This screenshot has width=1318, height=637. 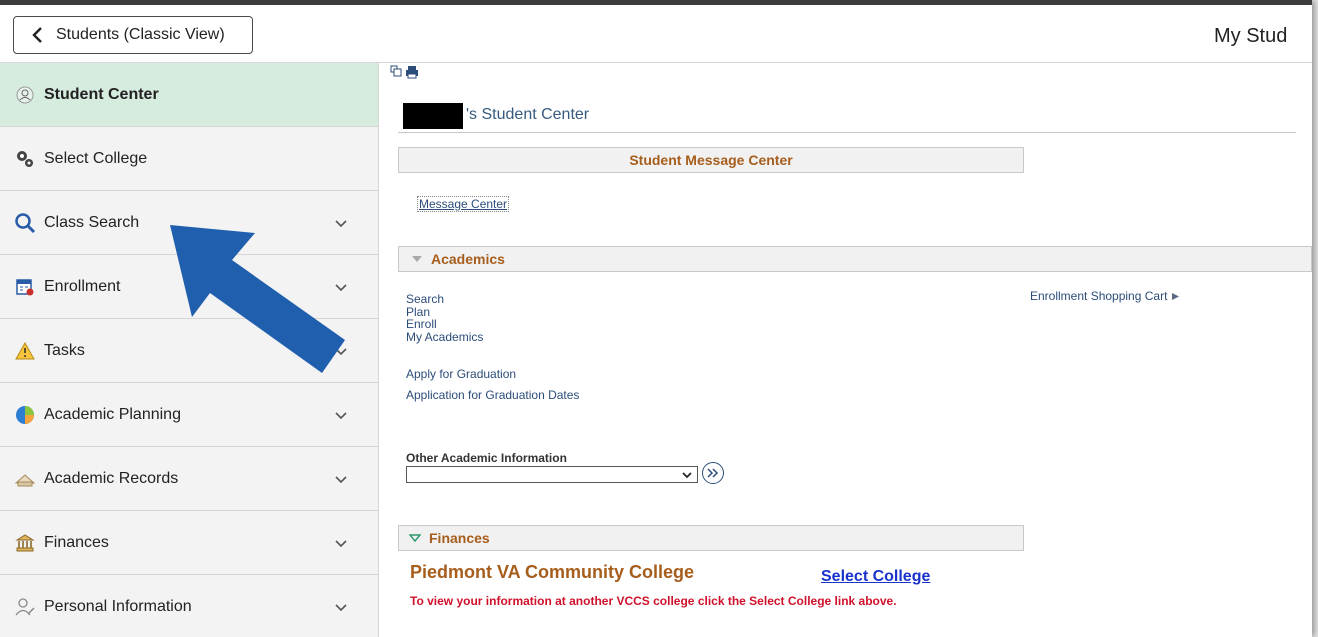 I want to click on sidebar-item-label: Student Center, so click(x=101, y=94).